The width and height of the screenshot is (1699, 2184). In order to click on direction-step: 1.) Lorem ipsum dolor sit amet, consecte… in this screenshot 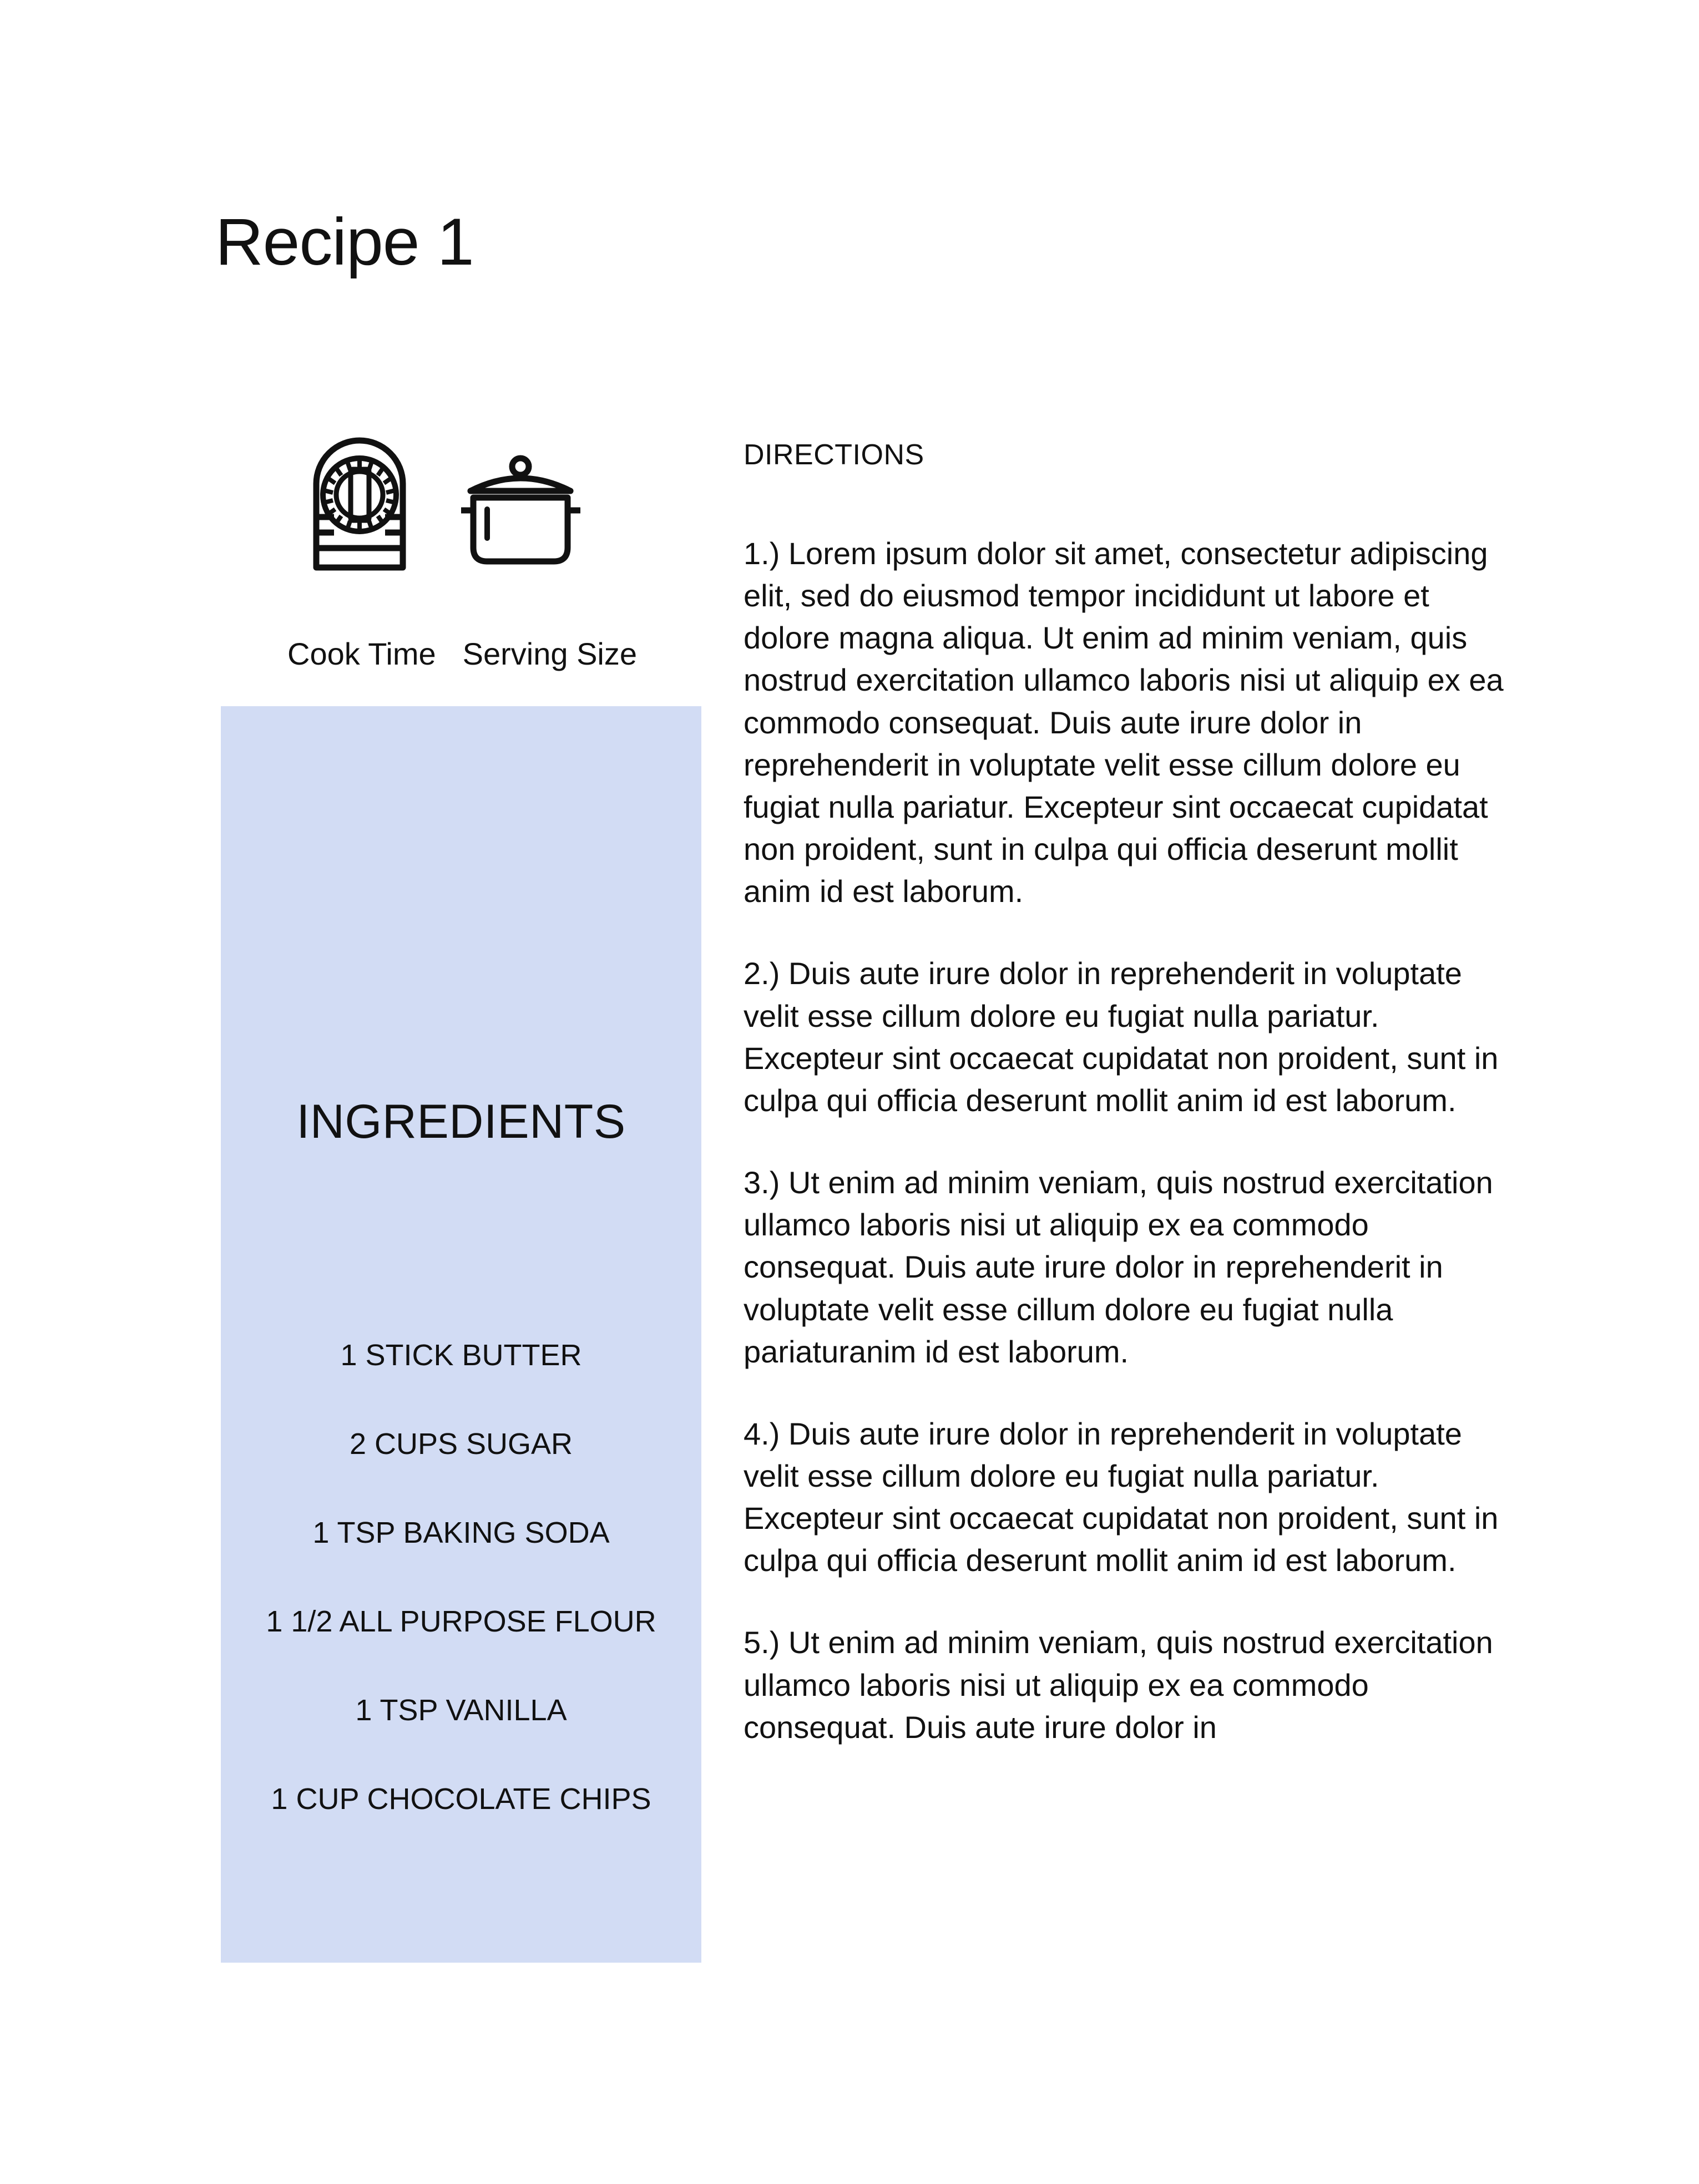, I will do `click(1124, 722)`.